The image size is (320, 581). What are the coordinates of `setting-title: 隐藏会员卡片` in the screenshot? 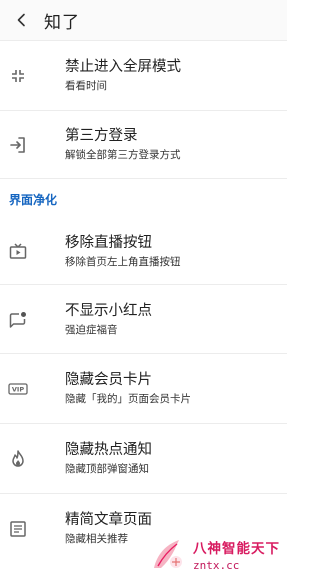 It's located at (108, 380).